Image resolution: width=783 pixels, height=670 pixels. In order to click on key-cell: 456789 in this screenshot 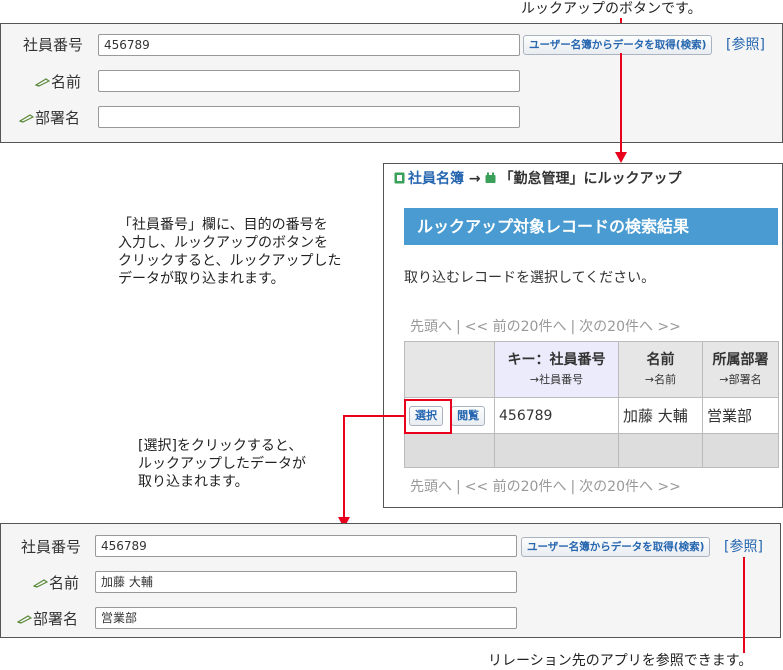, I will do `click(556, 415)`.